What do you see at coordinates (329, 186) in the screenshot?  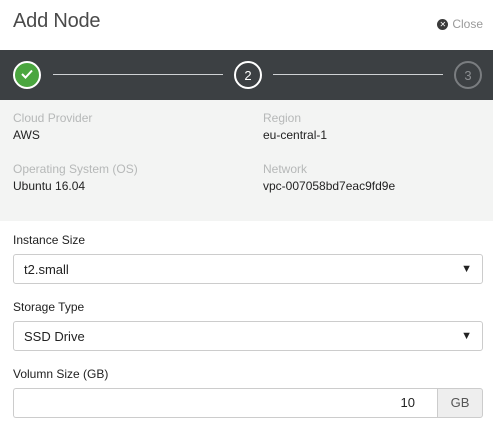 I see `network-value: vpc-007058bd7eac9fd9e` at bounding box center [329, 186].